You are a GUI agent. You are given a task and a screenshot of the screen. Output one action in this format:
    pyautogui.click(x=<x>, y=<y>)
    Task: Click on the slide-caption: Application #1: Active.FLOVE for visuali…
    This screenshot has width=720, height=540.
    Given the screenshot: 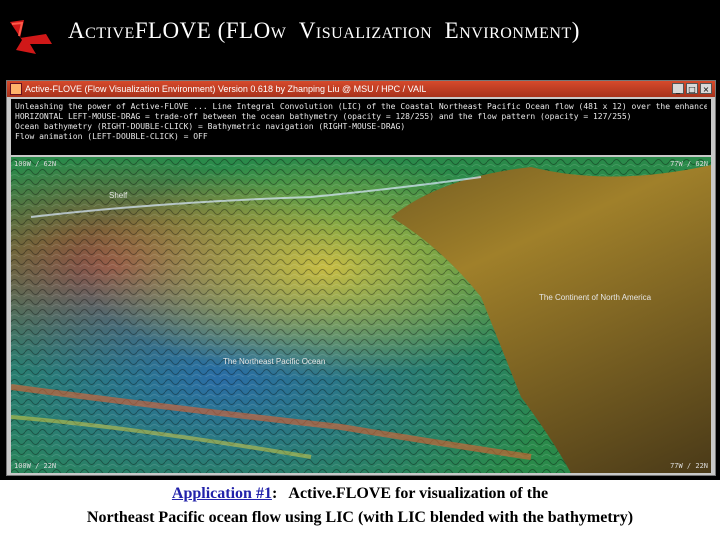 What is the action you would take?
    pyautogui.click(x=360, y=510)
    